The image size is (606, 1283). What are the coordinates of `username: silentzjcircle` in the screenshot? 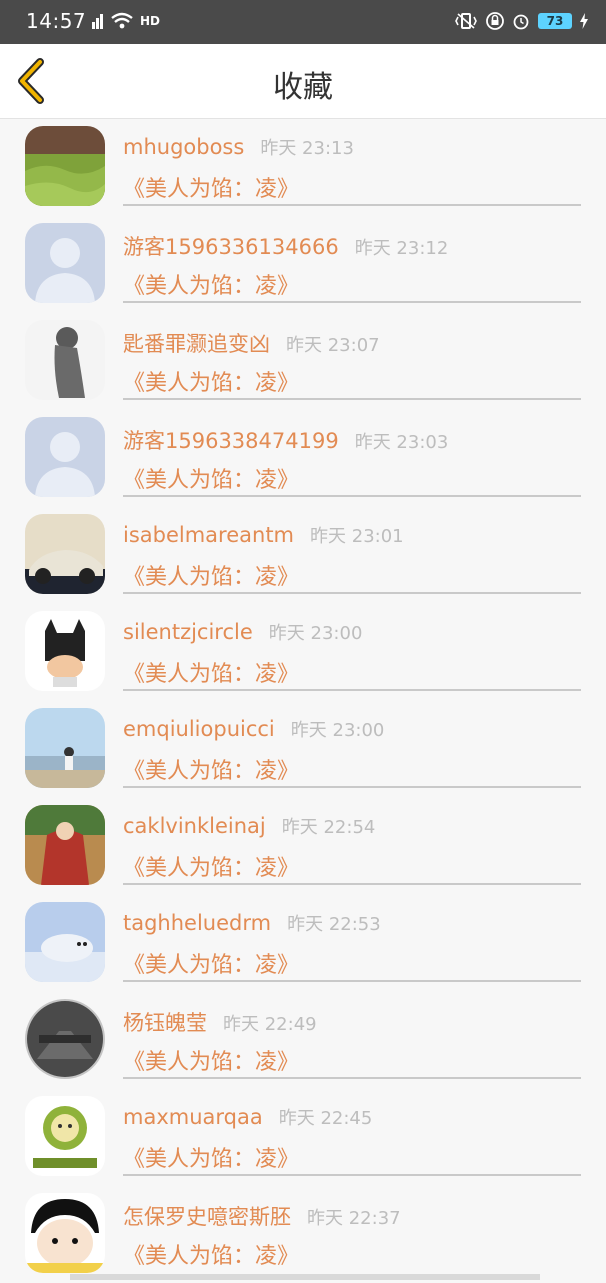 It's located at (188, 632).